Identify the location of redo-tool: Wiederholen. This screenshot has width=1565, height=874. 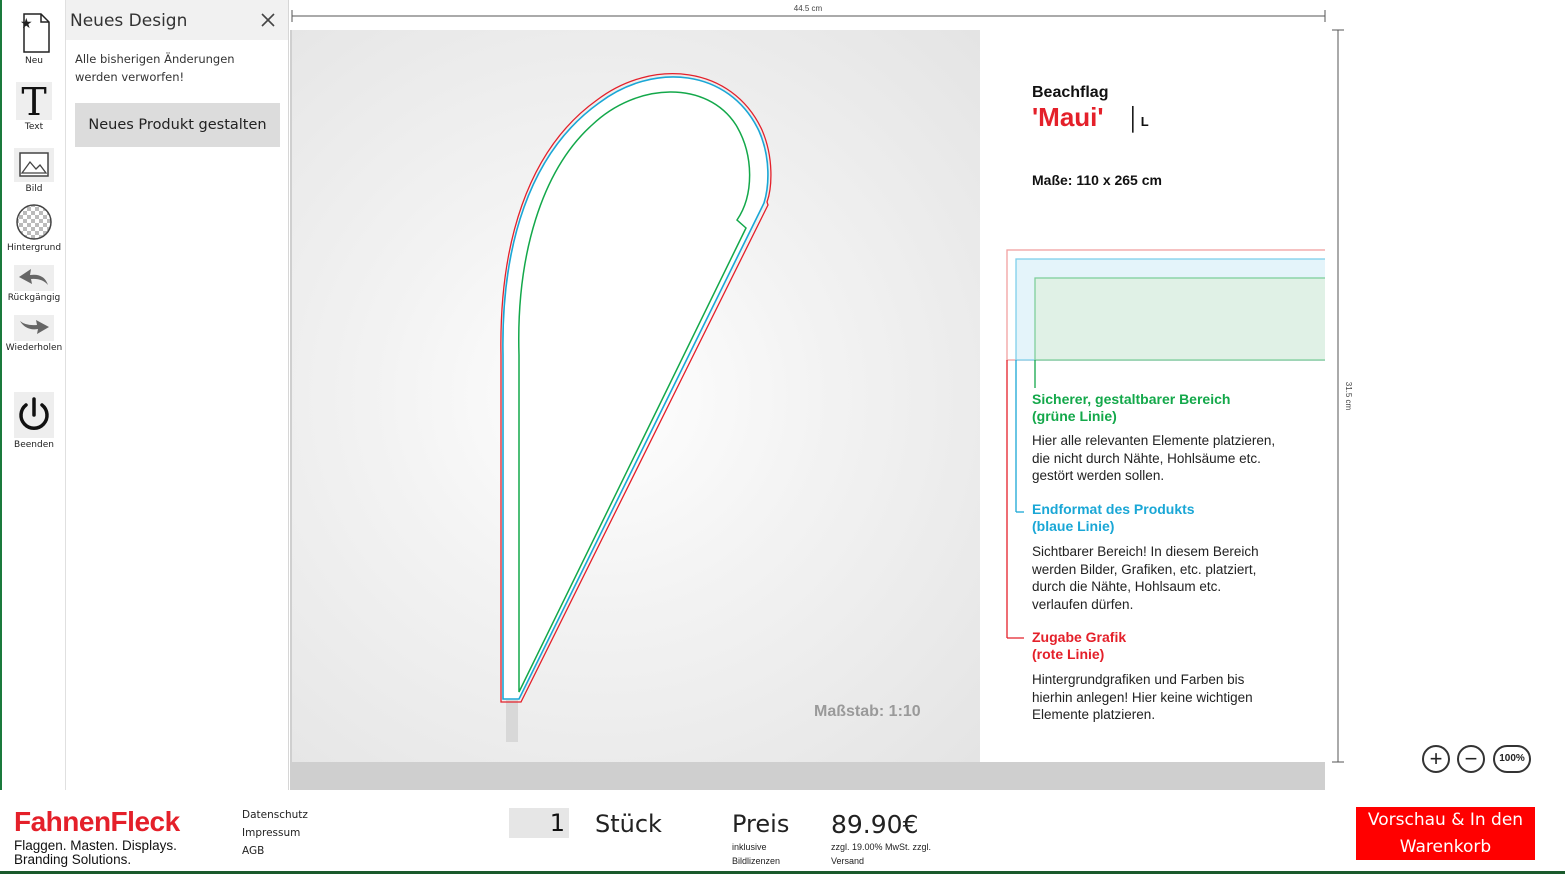
(34, 334).